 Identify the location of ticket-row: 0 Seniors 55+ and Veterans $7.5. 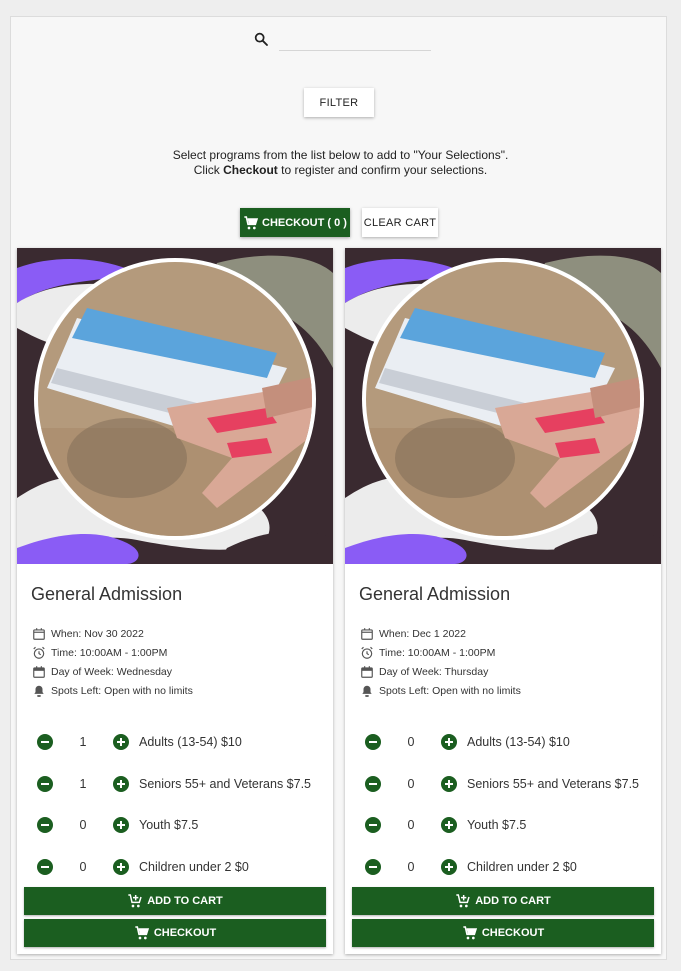
(502, 784).